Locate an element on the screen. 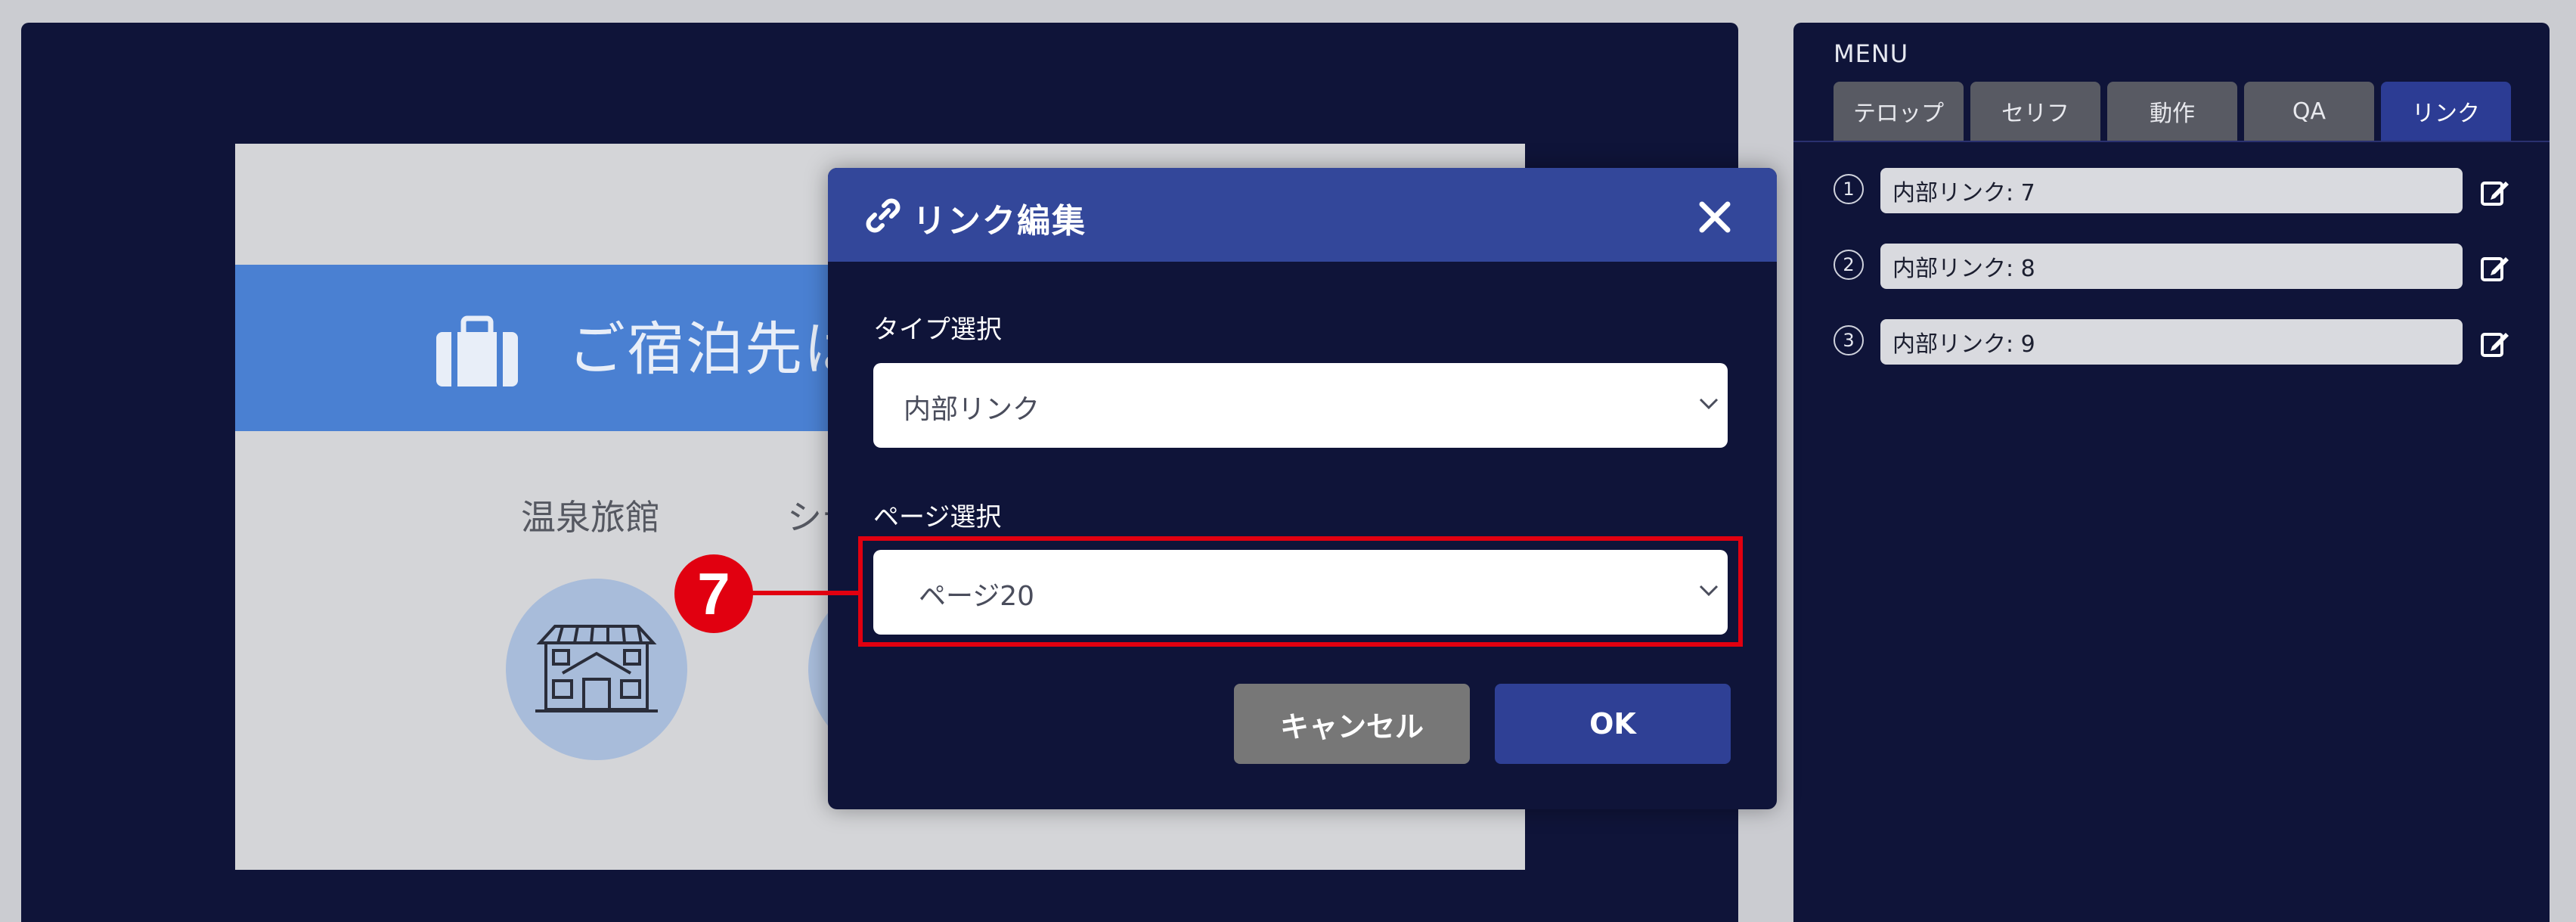 The image size is (2576, 922). suitcase-icon is located at coordinates (477, 351).